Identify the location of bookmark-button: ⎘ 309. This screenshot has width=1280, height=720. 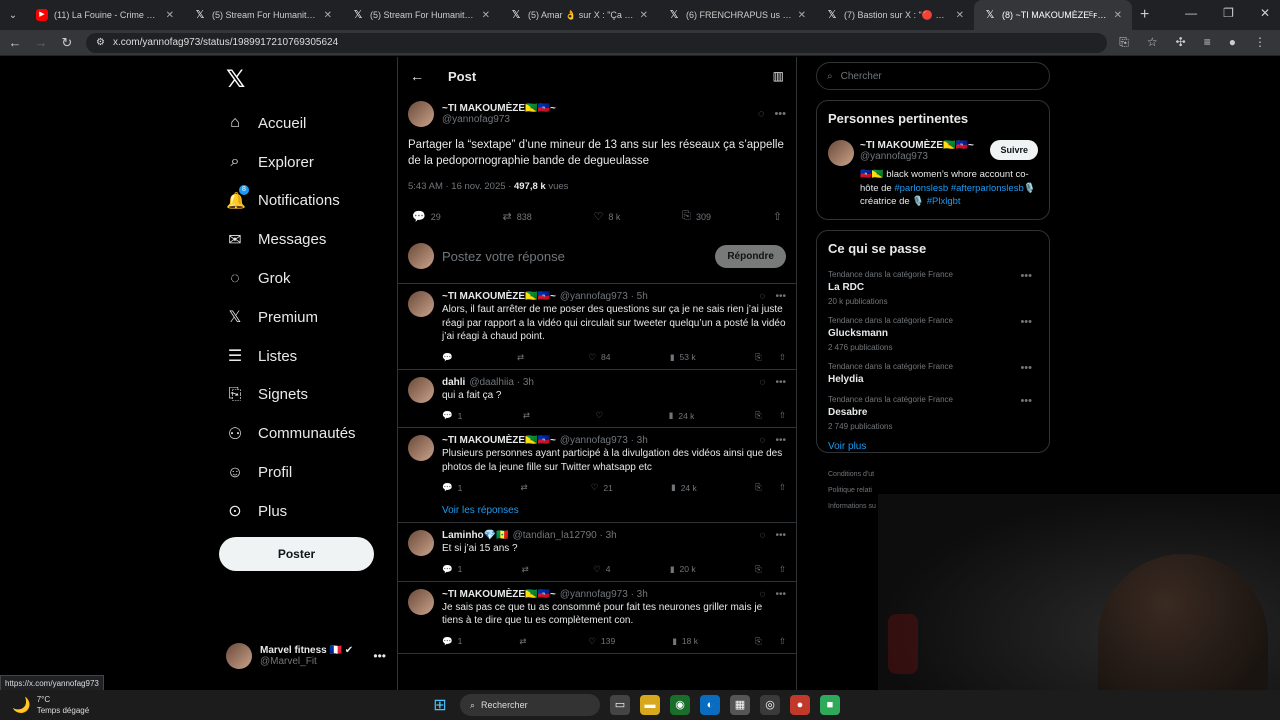
(696, 216).